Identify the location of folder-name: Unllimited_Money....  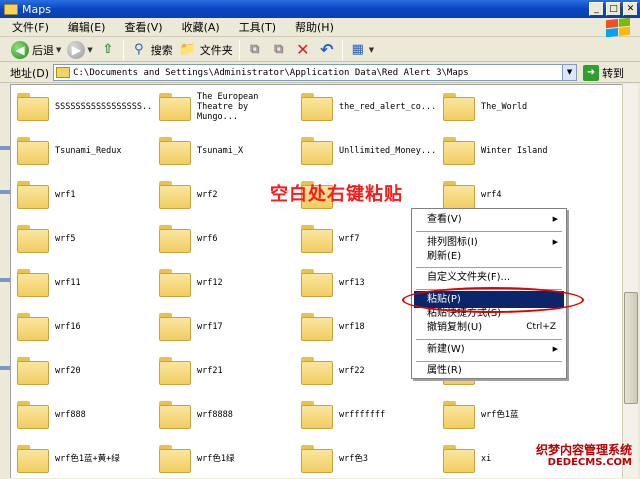
(387, 151).